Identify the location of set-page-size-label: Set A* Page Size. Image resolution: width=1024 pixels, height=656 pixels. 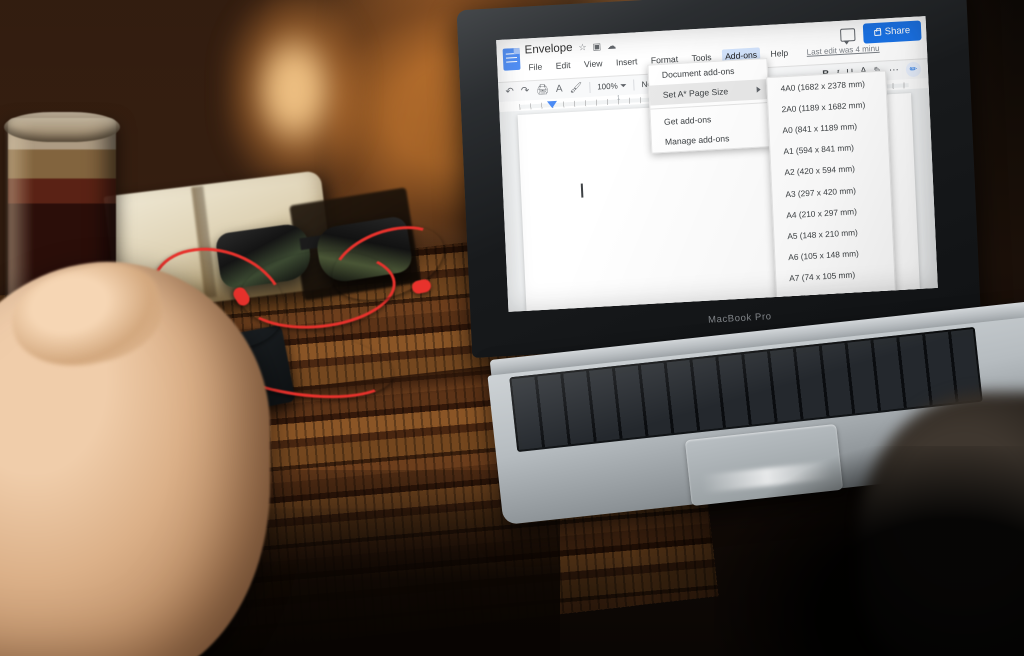
(695, 93).